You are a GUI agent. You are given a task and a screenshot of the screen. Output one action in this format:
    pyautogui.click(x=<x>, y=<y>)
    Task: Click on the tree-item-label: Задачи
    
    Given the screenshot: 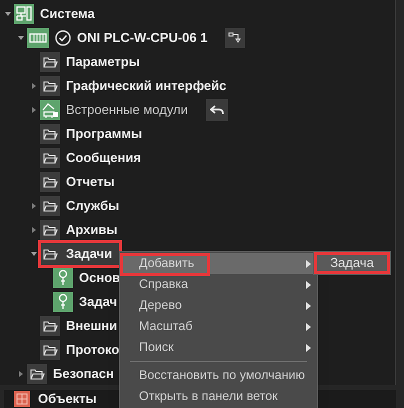 What is the action you would take?
    pyautogui.click(x=89, y=254)
    